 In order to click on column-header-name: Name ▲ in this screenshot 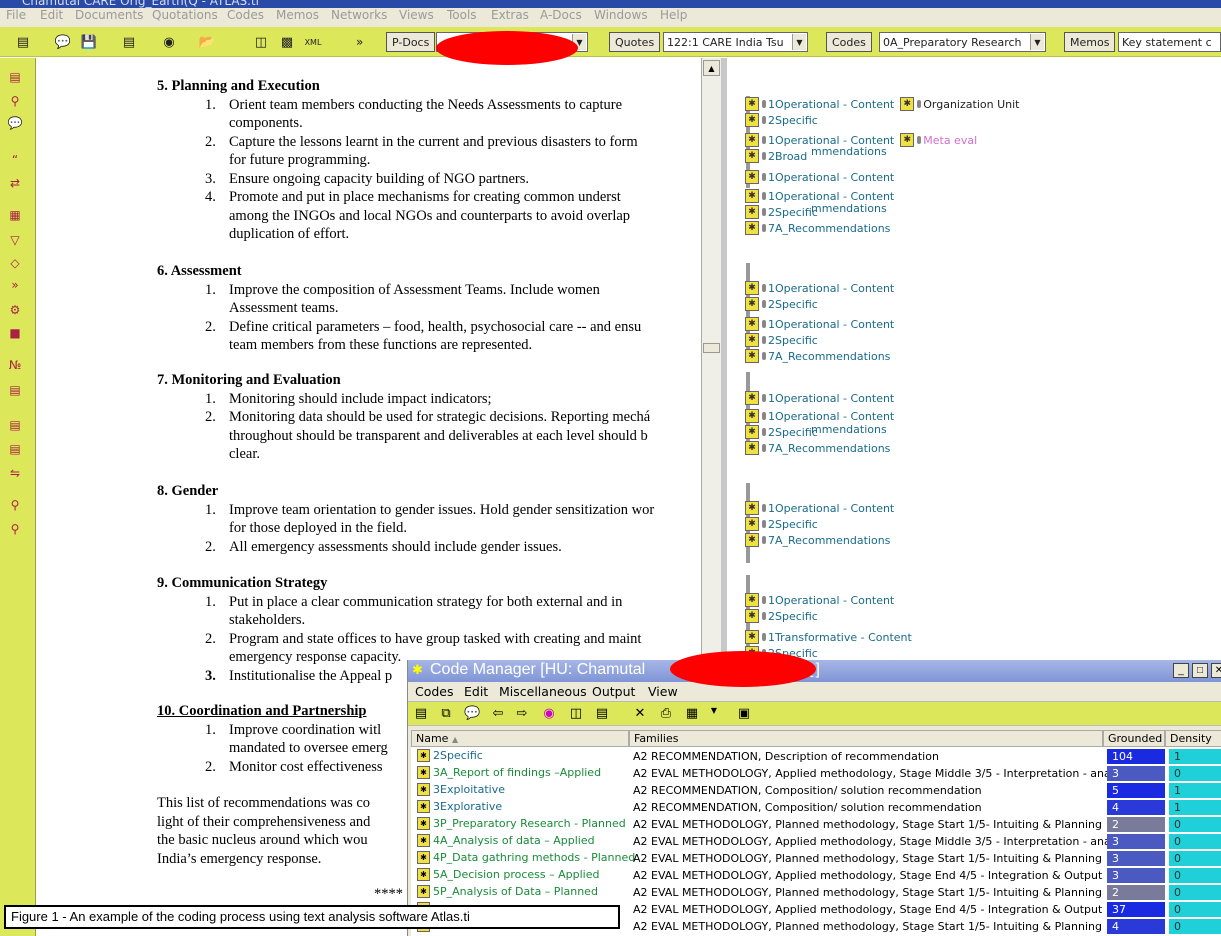, I will do `click(520, 738)`.